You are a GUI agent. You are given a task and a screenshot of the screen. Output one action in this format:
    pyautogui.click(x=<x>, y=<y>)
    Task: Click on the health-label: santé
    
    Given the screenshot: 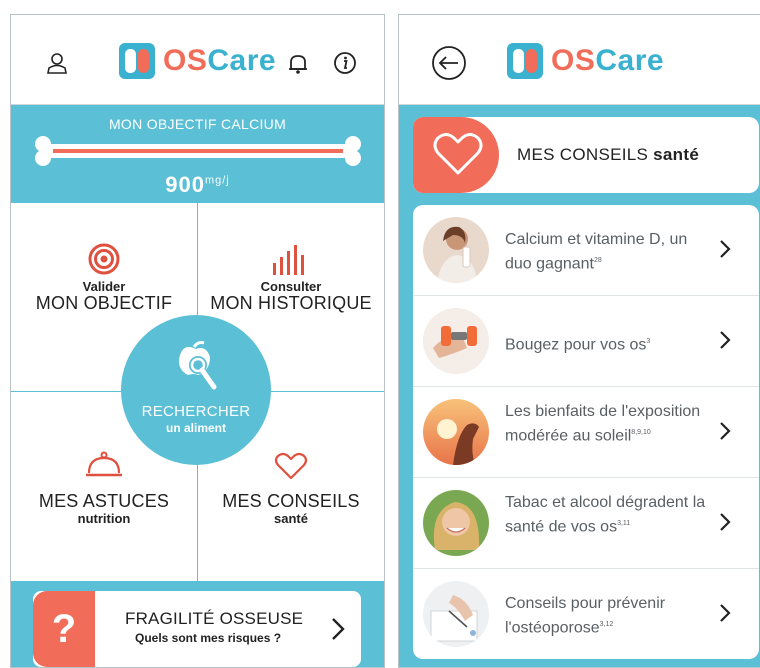 What is the action you would take?
    pyautogui.click(x=291, y=518)
    